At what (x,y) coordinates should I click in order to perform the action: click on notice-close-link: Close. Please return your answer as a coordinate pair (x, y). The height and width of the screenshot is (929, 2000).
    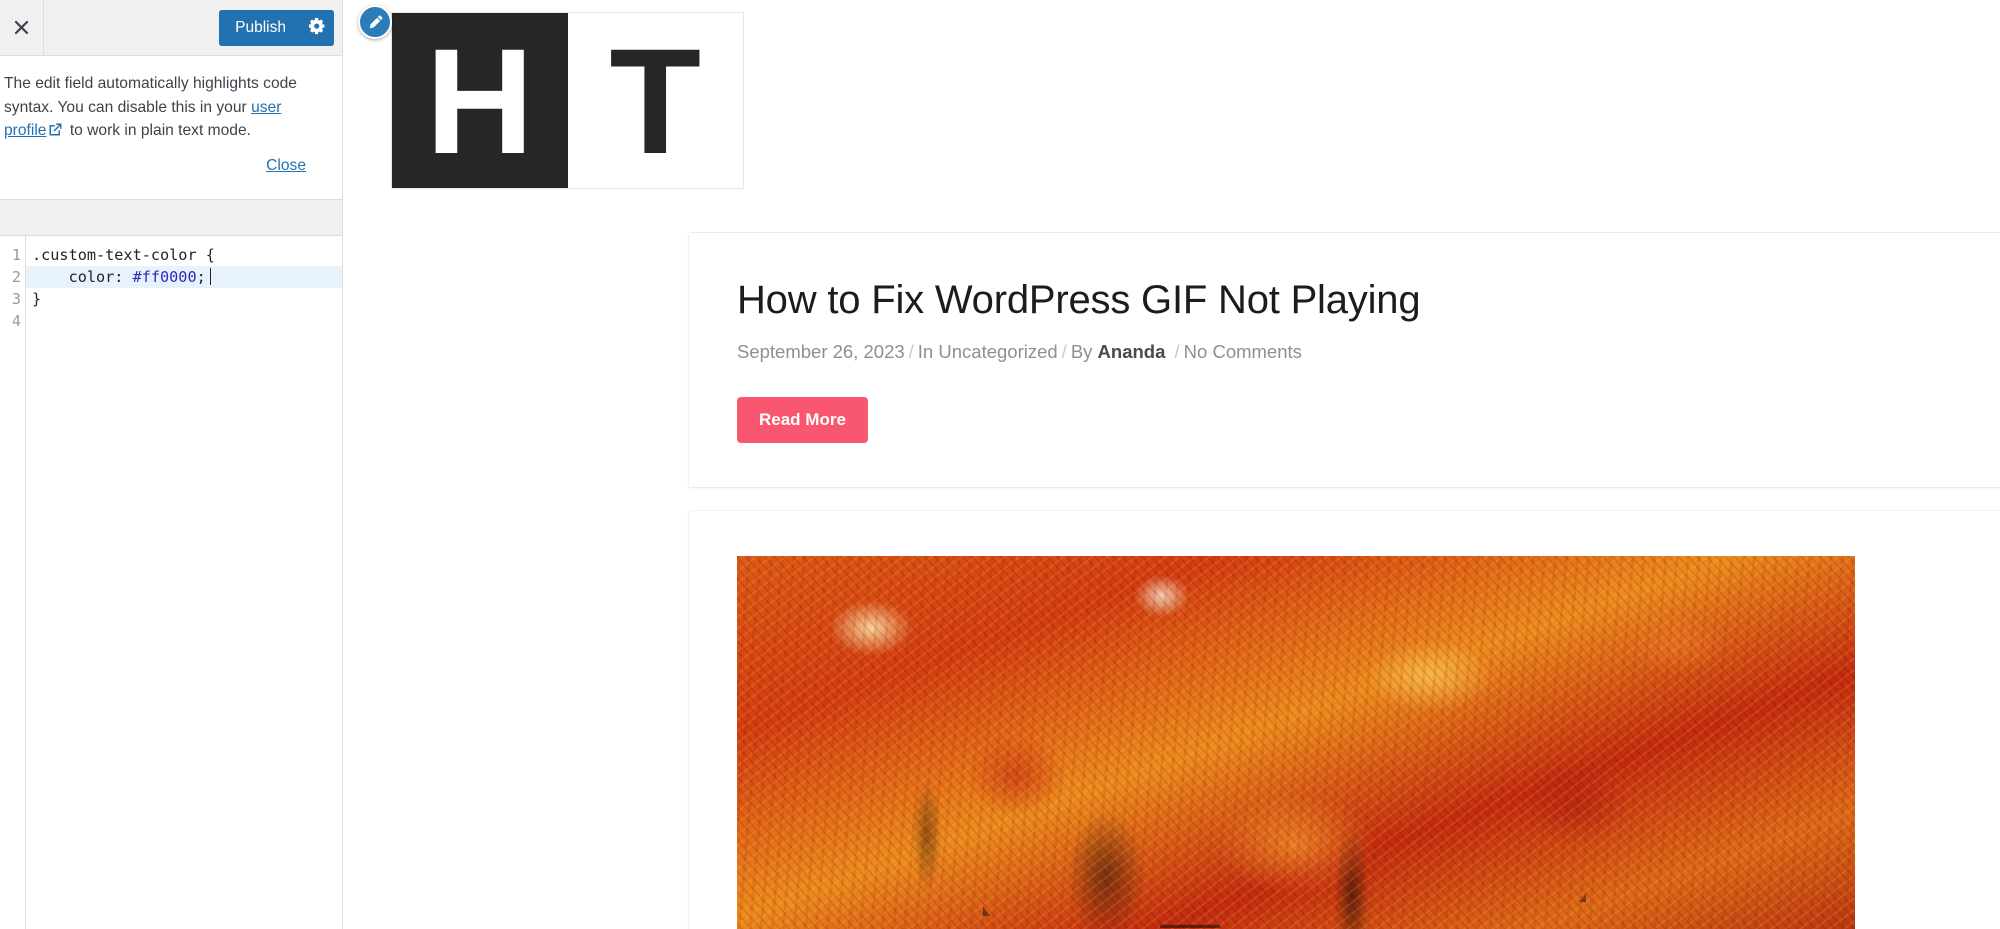
    Looking at the image, I should click on (286, 165).